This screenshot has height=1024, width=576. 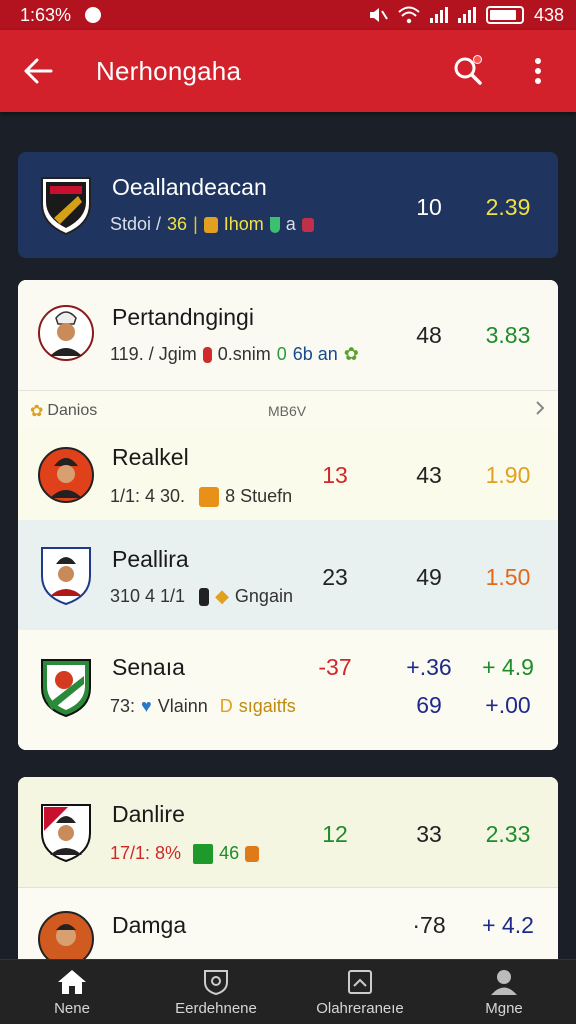 What do you see at coordinates (508, 335) in the screenshot?
I see `match-odds: 3.83` at bounding box center [508, 335].